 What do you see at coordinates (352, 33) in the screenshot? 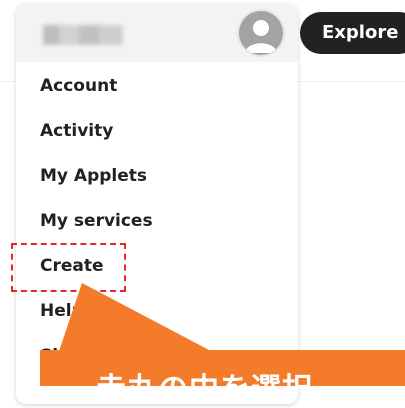
I see `explore-button: Explore` at bounding box center [352, 33].